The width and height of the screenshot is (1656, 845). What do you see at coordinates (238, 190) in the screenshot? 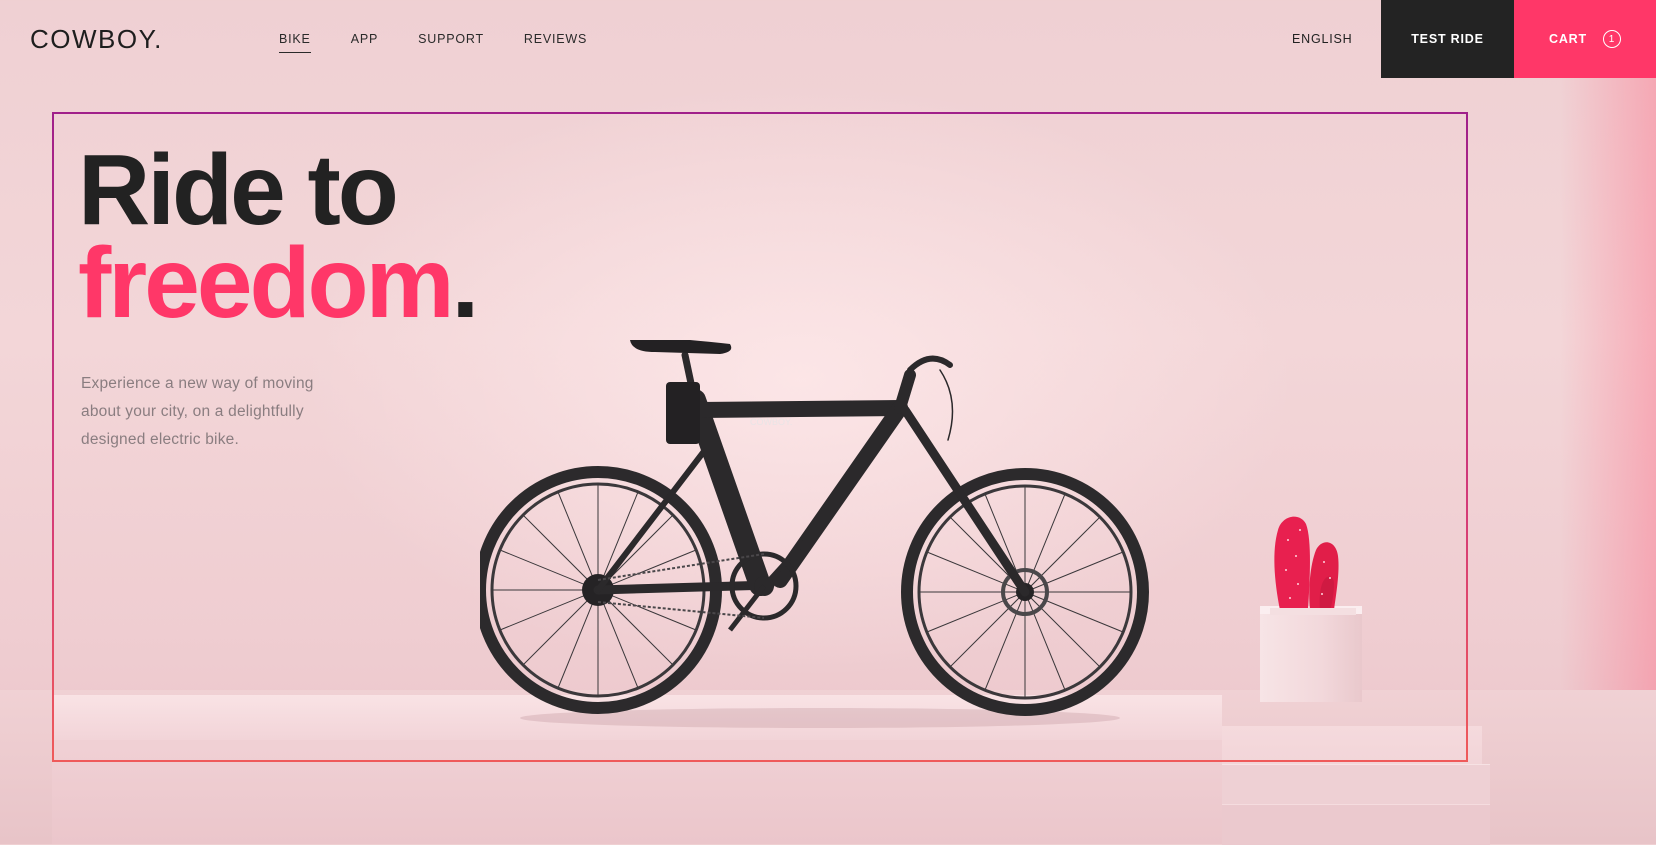
I see `hero-title-line1: Ride to` at bounding box center [238, 190].